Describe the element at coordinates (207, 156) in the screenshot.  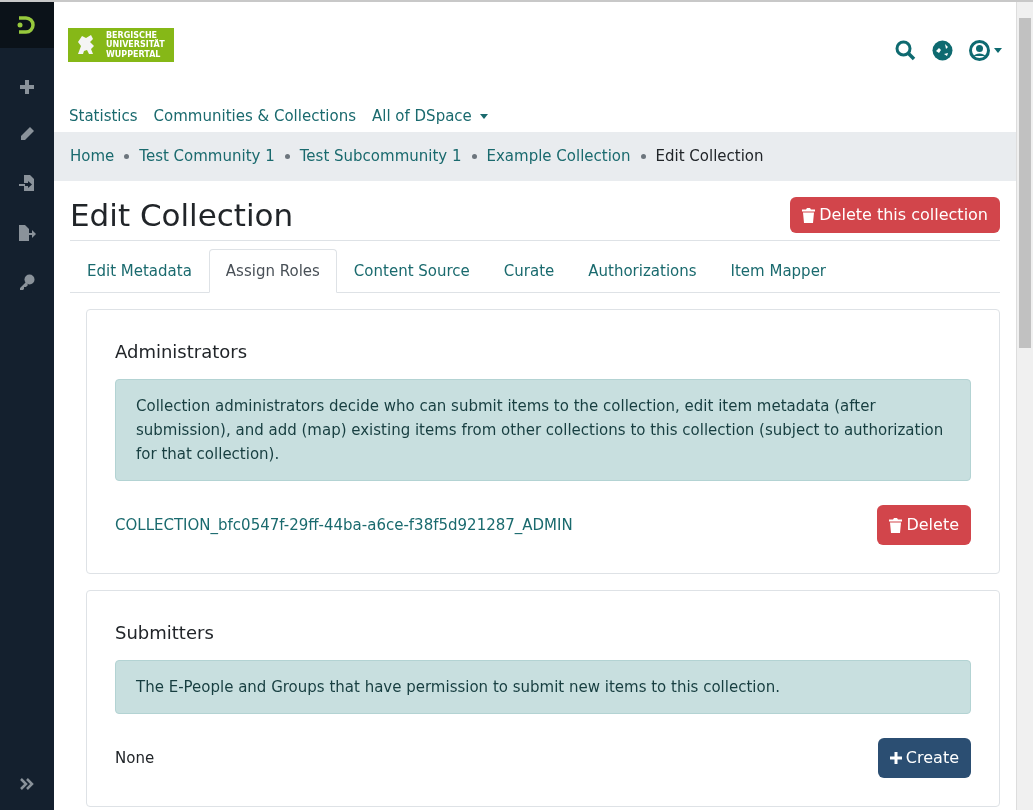
I see `breadcrumb-link: Test Community 1` at that location.